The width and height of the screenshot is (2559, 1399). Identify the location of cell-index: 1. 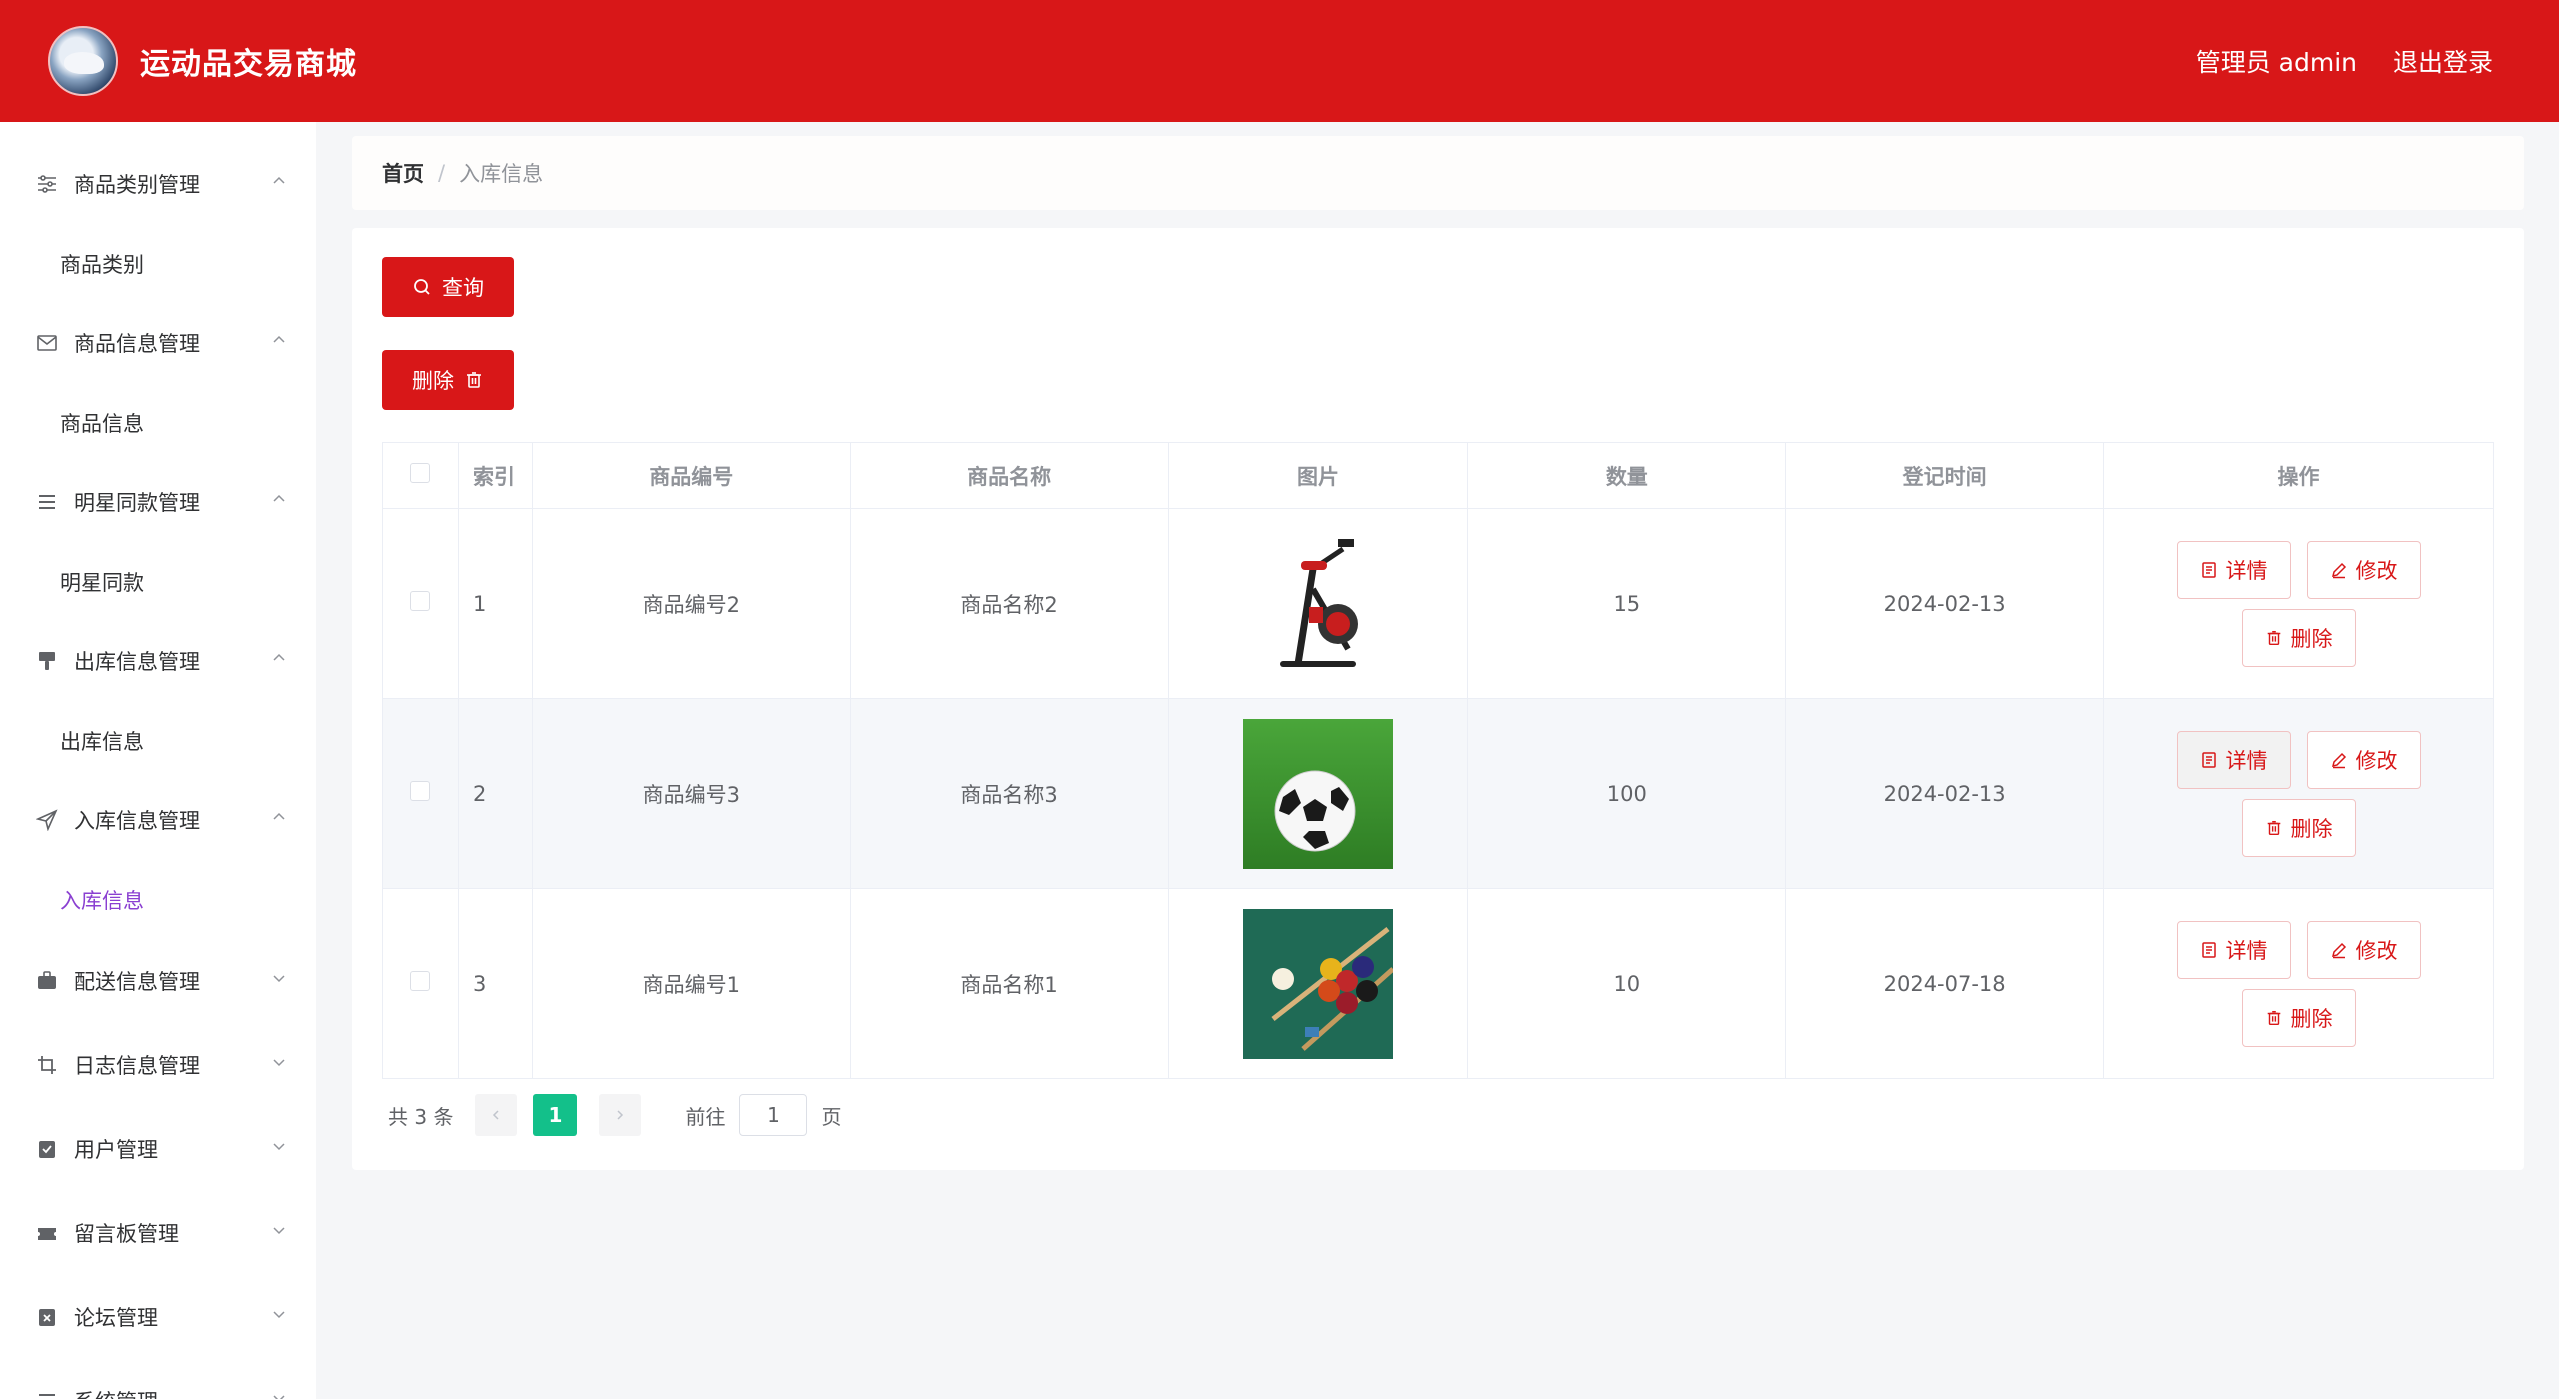
(495, 603).